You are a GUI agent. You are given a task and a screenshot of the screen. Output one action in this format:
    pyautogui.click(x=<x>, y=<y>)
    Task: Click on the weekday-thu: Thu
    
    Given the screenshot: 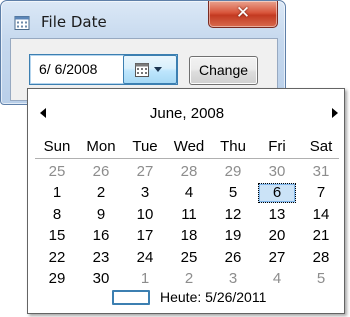 What is the action you would take?
    pyautogui.click(x=233, y=146)
    